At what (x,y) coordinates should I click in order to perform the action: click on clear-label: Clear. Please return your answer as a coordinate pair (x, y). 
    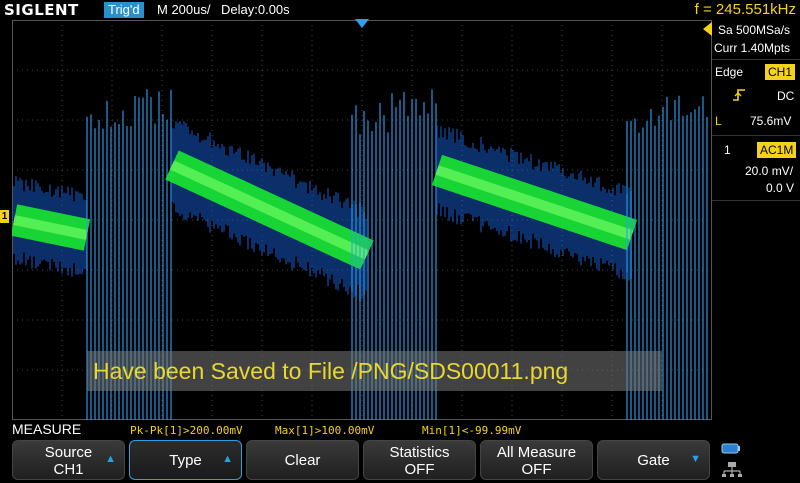
    Looking at the image, I should click on (302, 460).